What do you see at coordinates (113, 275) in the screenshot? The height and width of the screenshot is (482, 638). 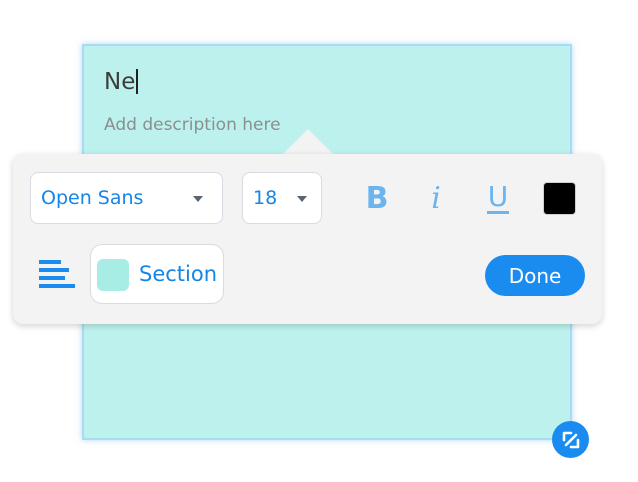 I see `section-color-swatch` at bounding box center [113, 275].